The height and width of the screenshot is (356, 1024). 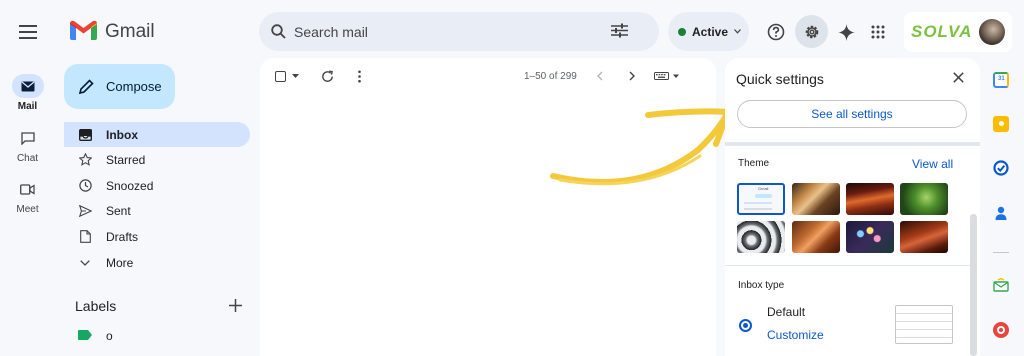 What do you see at coordinates (992, 32) in the screenshot?
I see `avatar` at bounding box center [992, 32].